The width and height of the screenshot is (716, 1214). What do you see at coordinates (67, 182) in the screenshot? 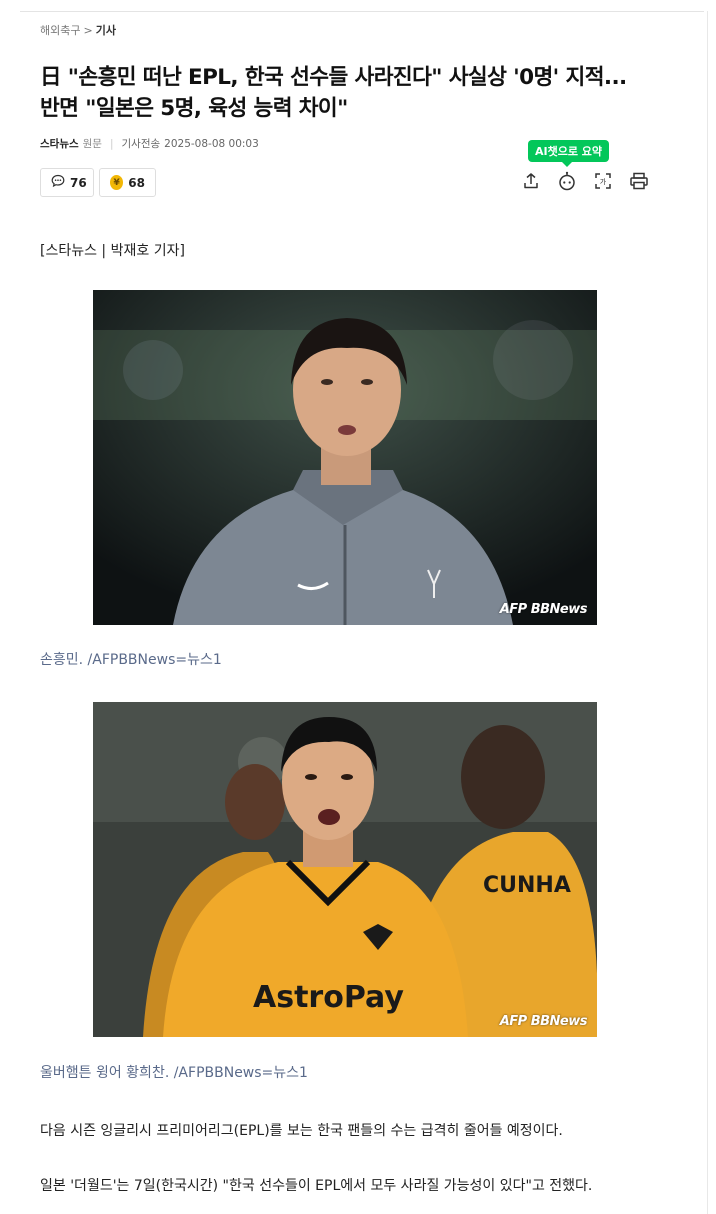
I see `comment-button: 76` at bounding box center [67, 182].